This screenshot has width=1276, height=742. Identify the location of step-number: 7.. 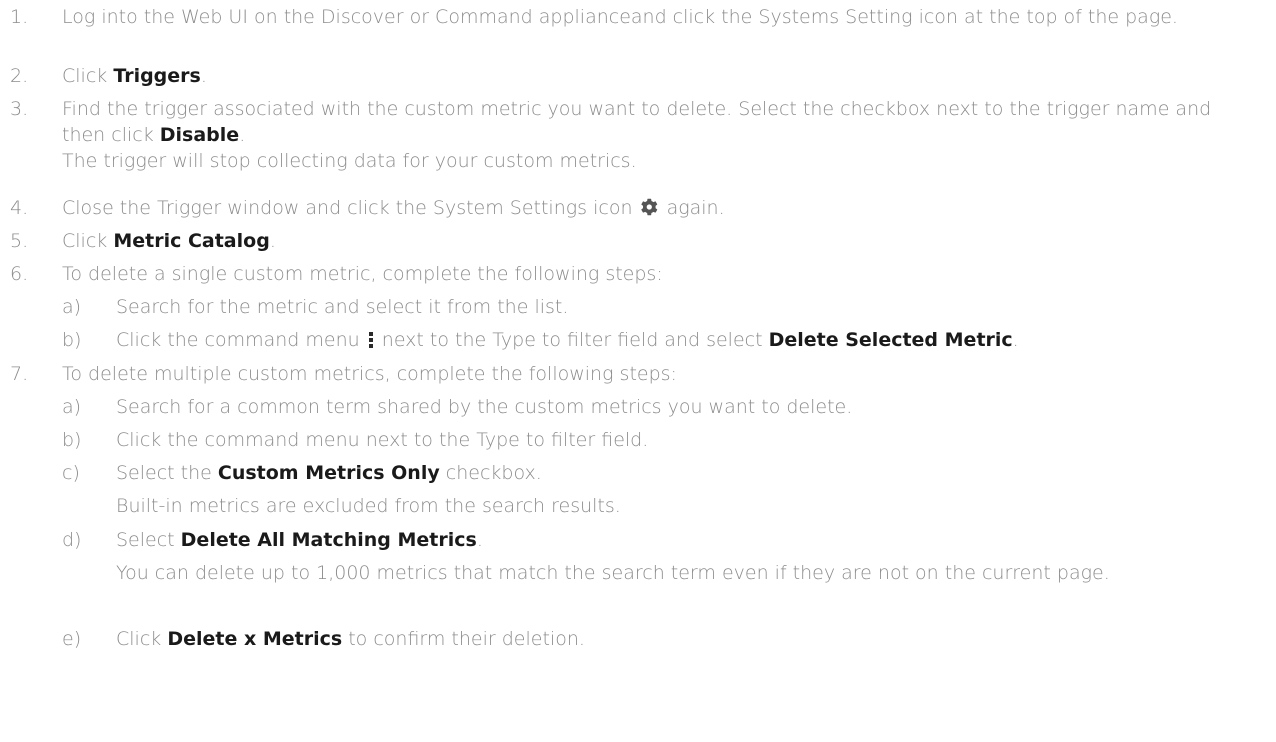
(19, 374).